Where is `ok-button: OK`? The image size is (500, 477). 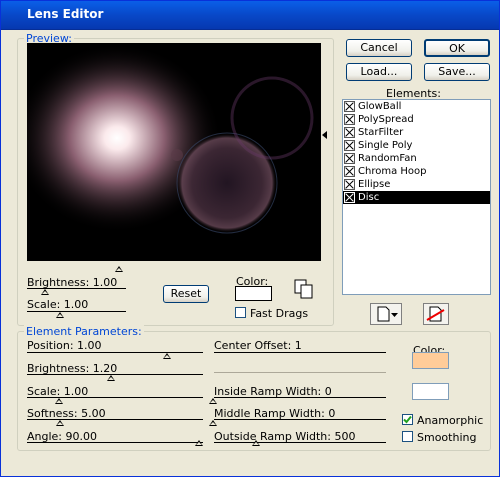 ok-button: OK is located at coordinates (457, 48).